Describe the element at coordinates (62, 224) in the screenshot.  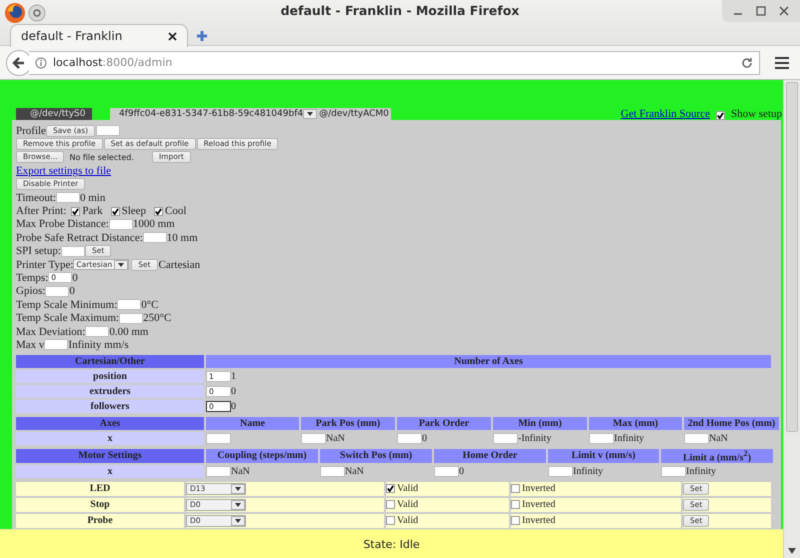
I see `field-label: Max Probe Distance:` at that location.